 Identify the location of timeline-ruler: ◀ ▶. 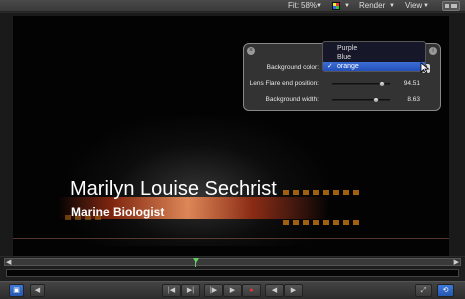
(232, 262).